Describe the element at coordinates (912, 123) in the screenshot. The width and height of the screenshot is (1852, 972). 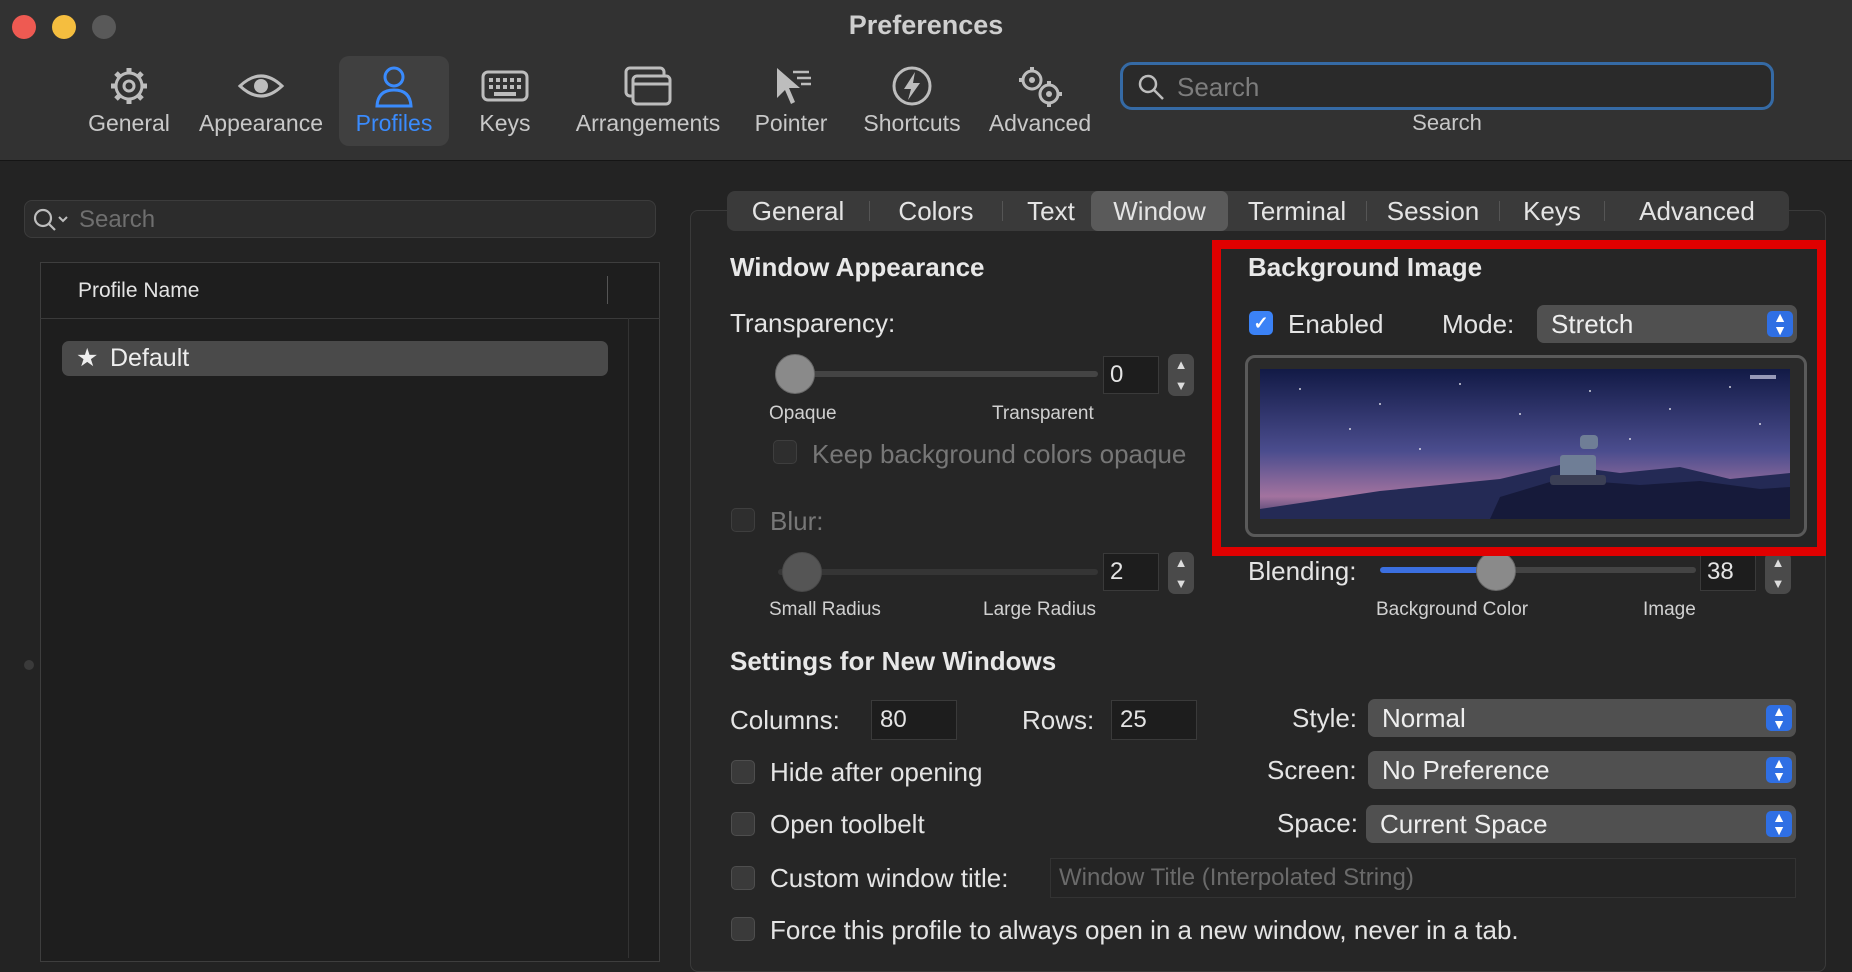
I see `toolbar-shortcuts-label: Shortcuts` at that location.